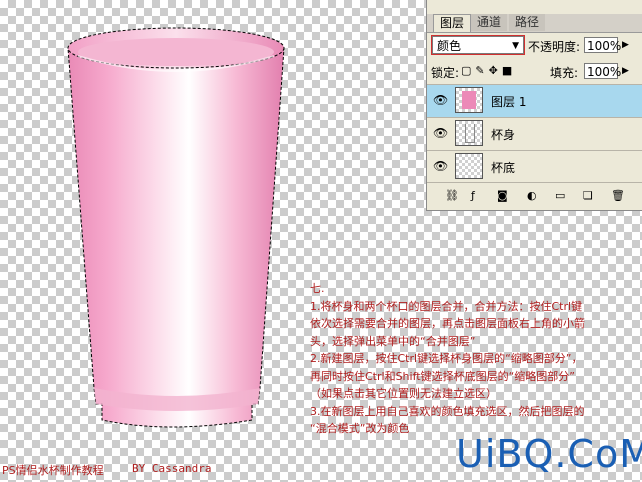 The width and height of the screenshot is (642, 482). I want to click on layer-row-layer1: 👁 图层 1, so click(534, 100).